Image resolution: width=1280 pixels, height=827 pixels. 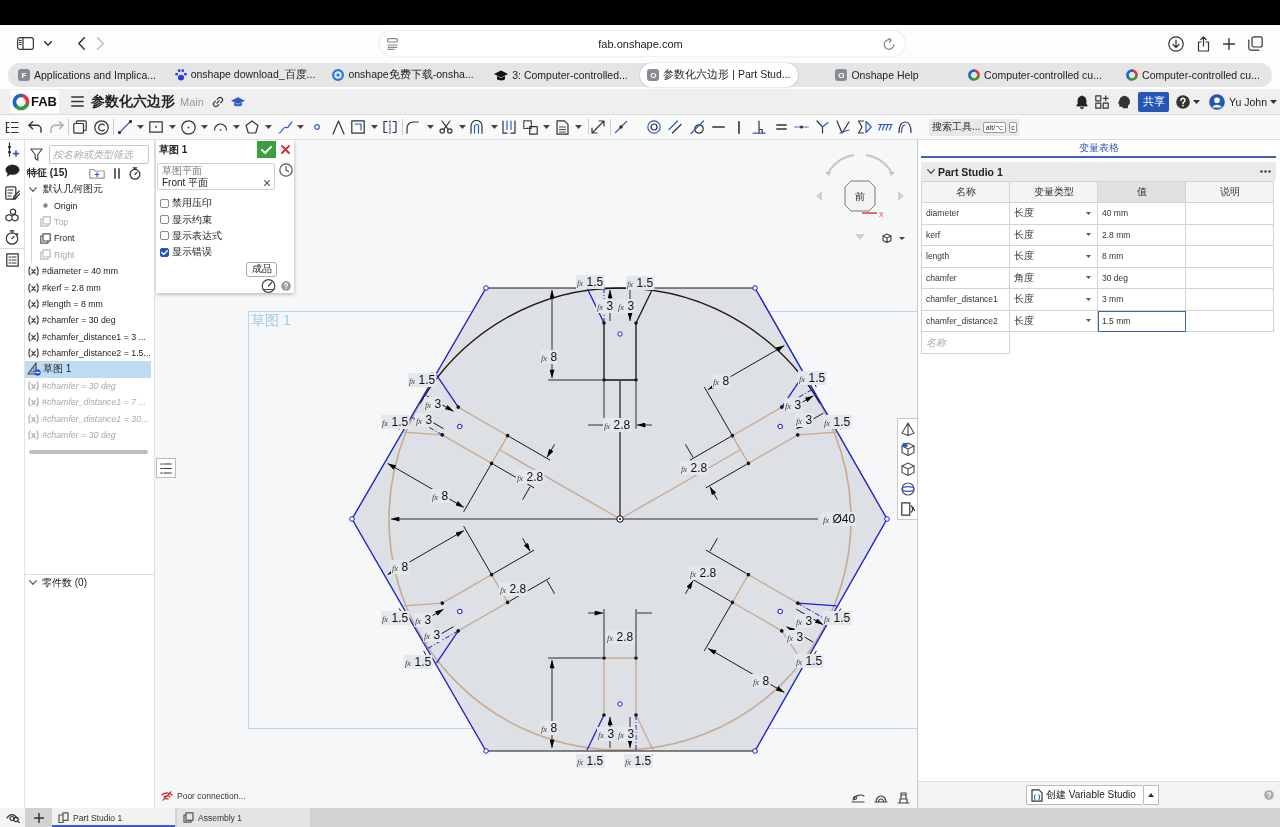 I want to click on sphere-icon, so click(x=907, y=489).